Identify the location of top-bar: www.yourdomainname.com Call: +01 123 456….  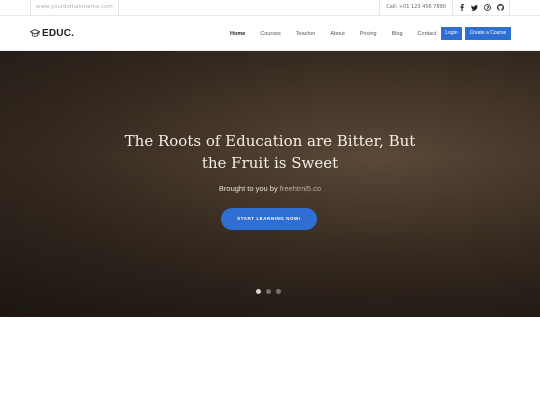
(270, 8).